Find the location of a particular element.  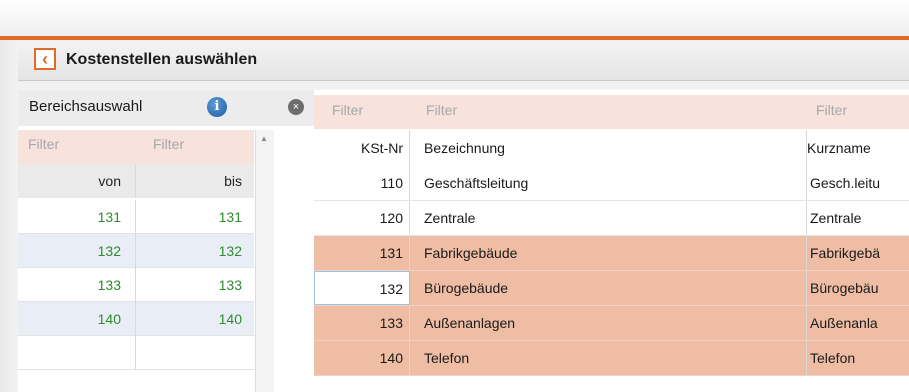

kst-nr-cell: 133 is located at coordinates (362, 323).